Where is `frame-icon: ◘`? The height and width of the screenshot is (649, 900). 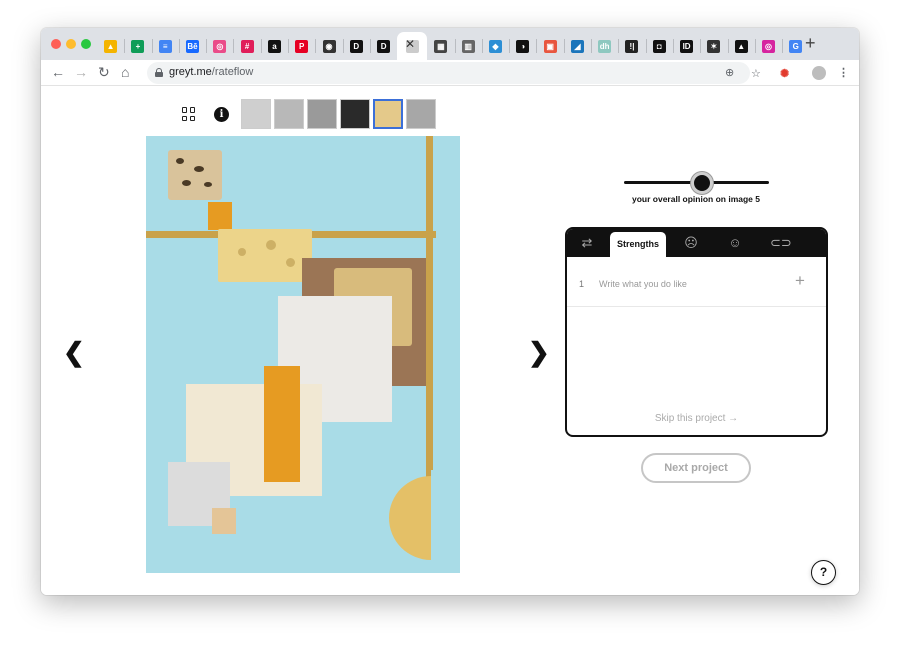
frame-icon: ◘ is located at coordinates (659, 46).